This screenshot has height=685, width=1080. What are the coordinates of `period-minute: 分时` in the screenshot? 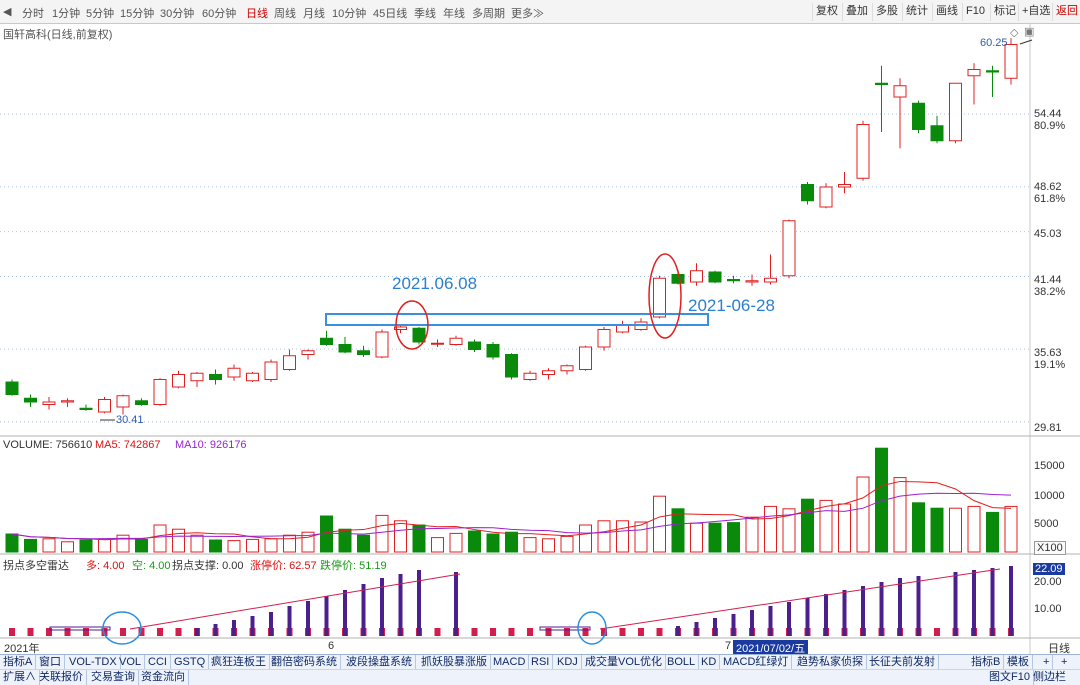 It's located at (33, 13).